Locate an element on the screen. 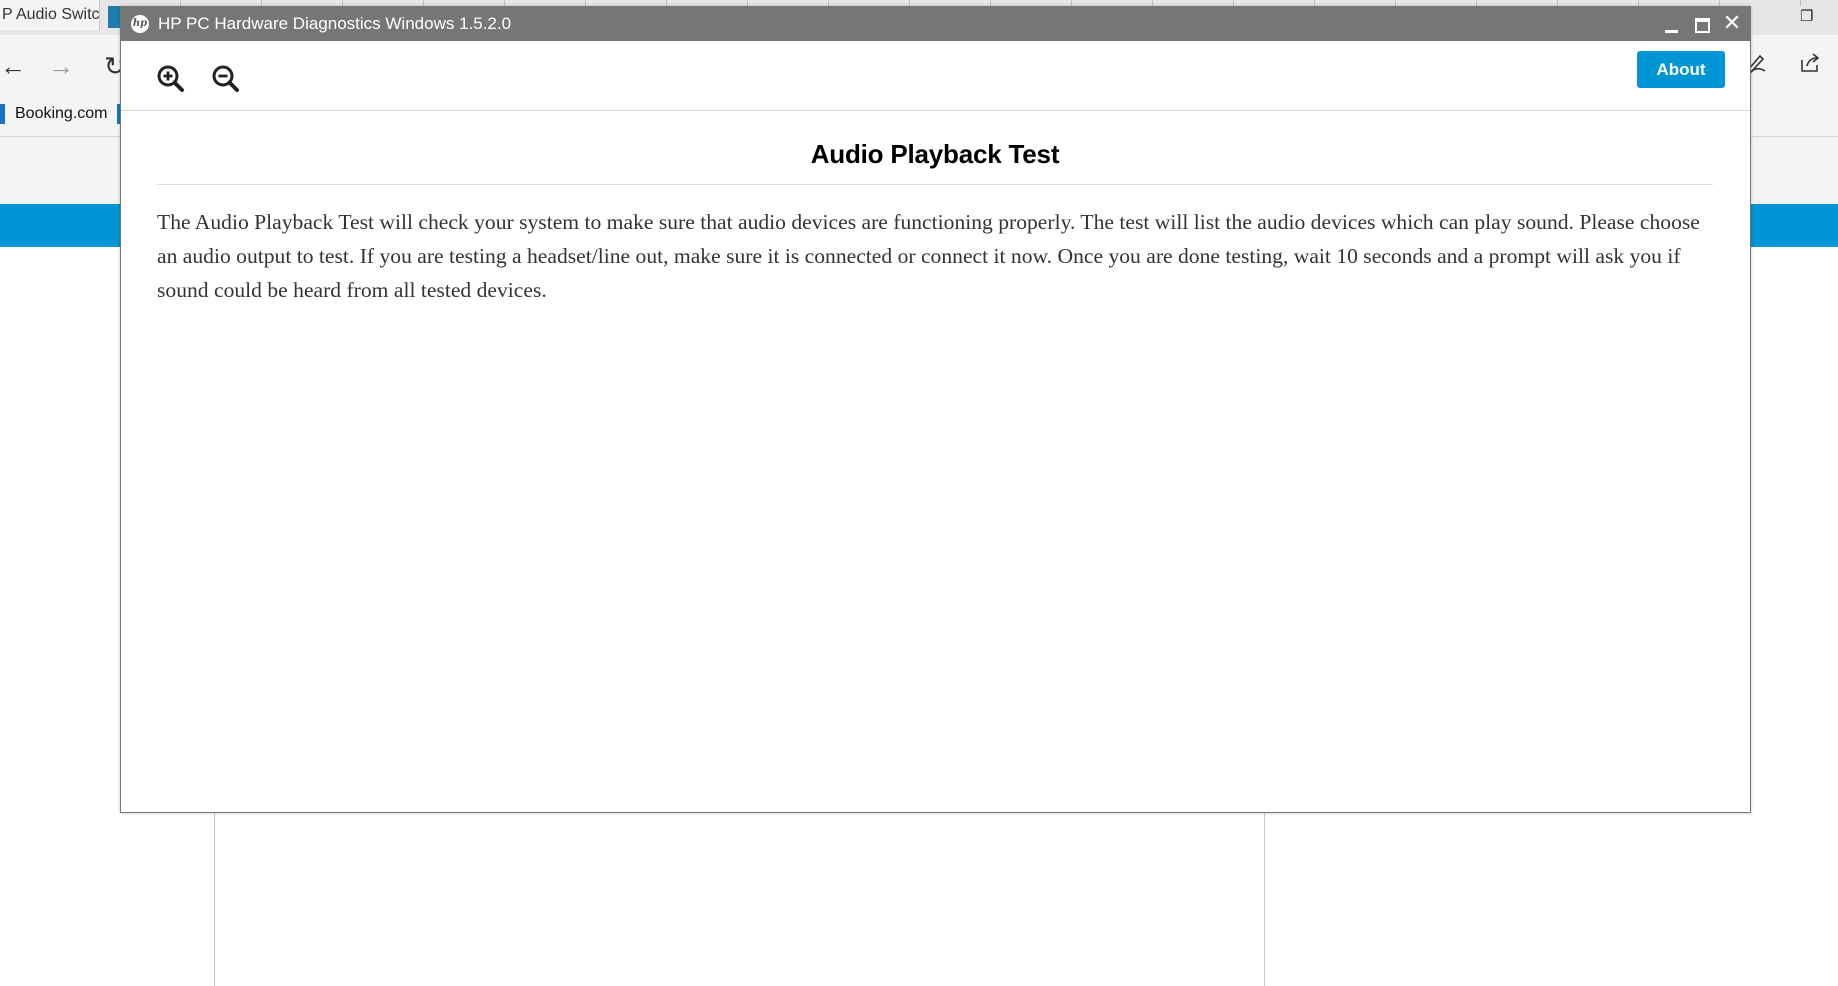 This screenshot has height=986, width=1838. back-arrow-icon: ← is located at coordinates (13, 66).